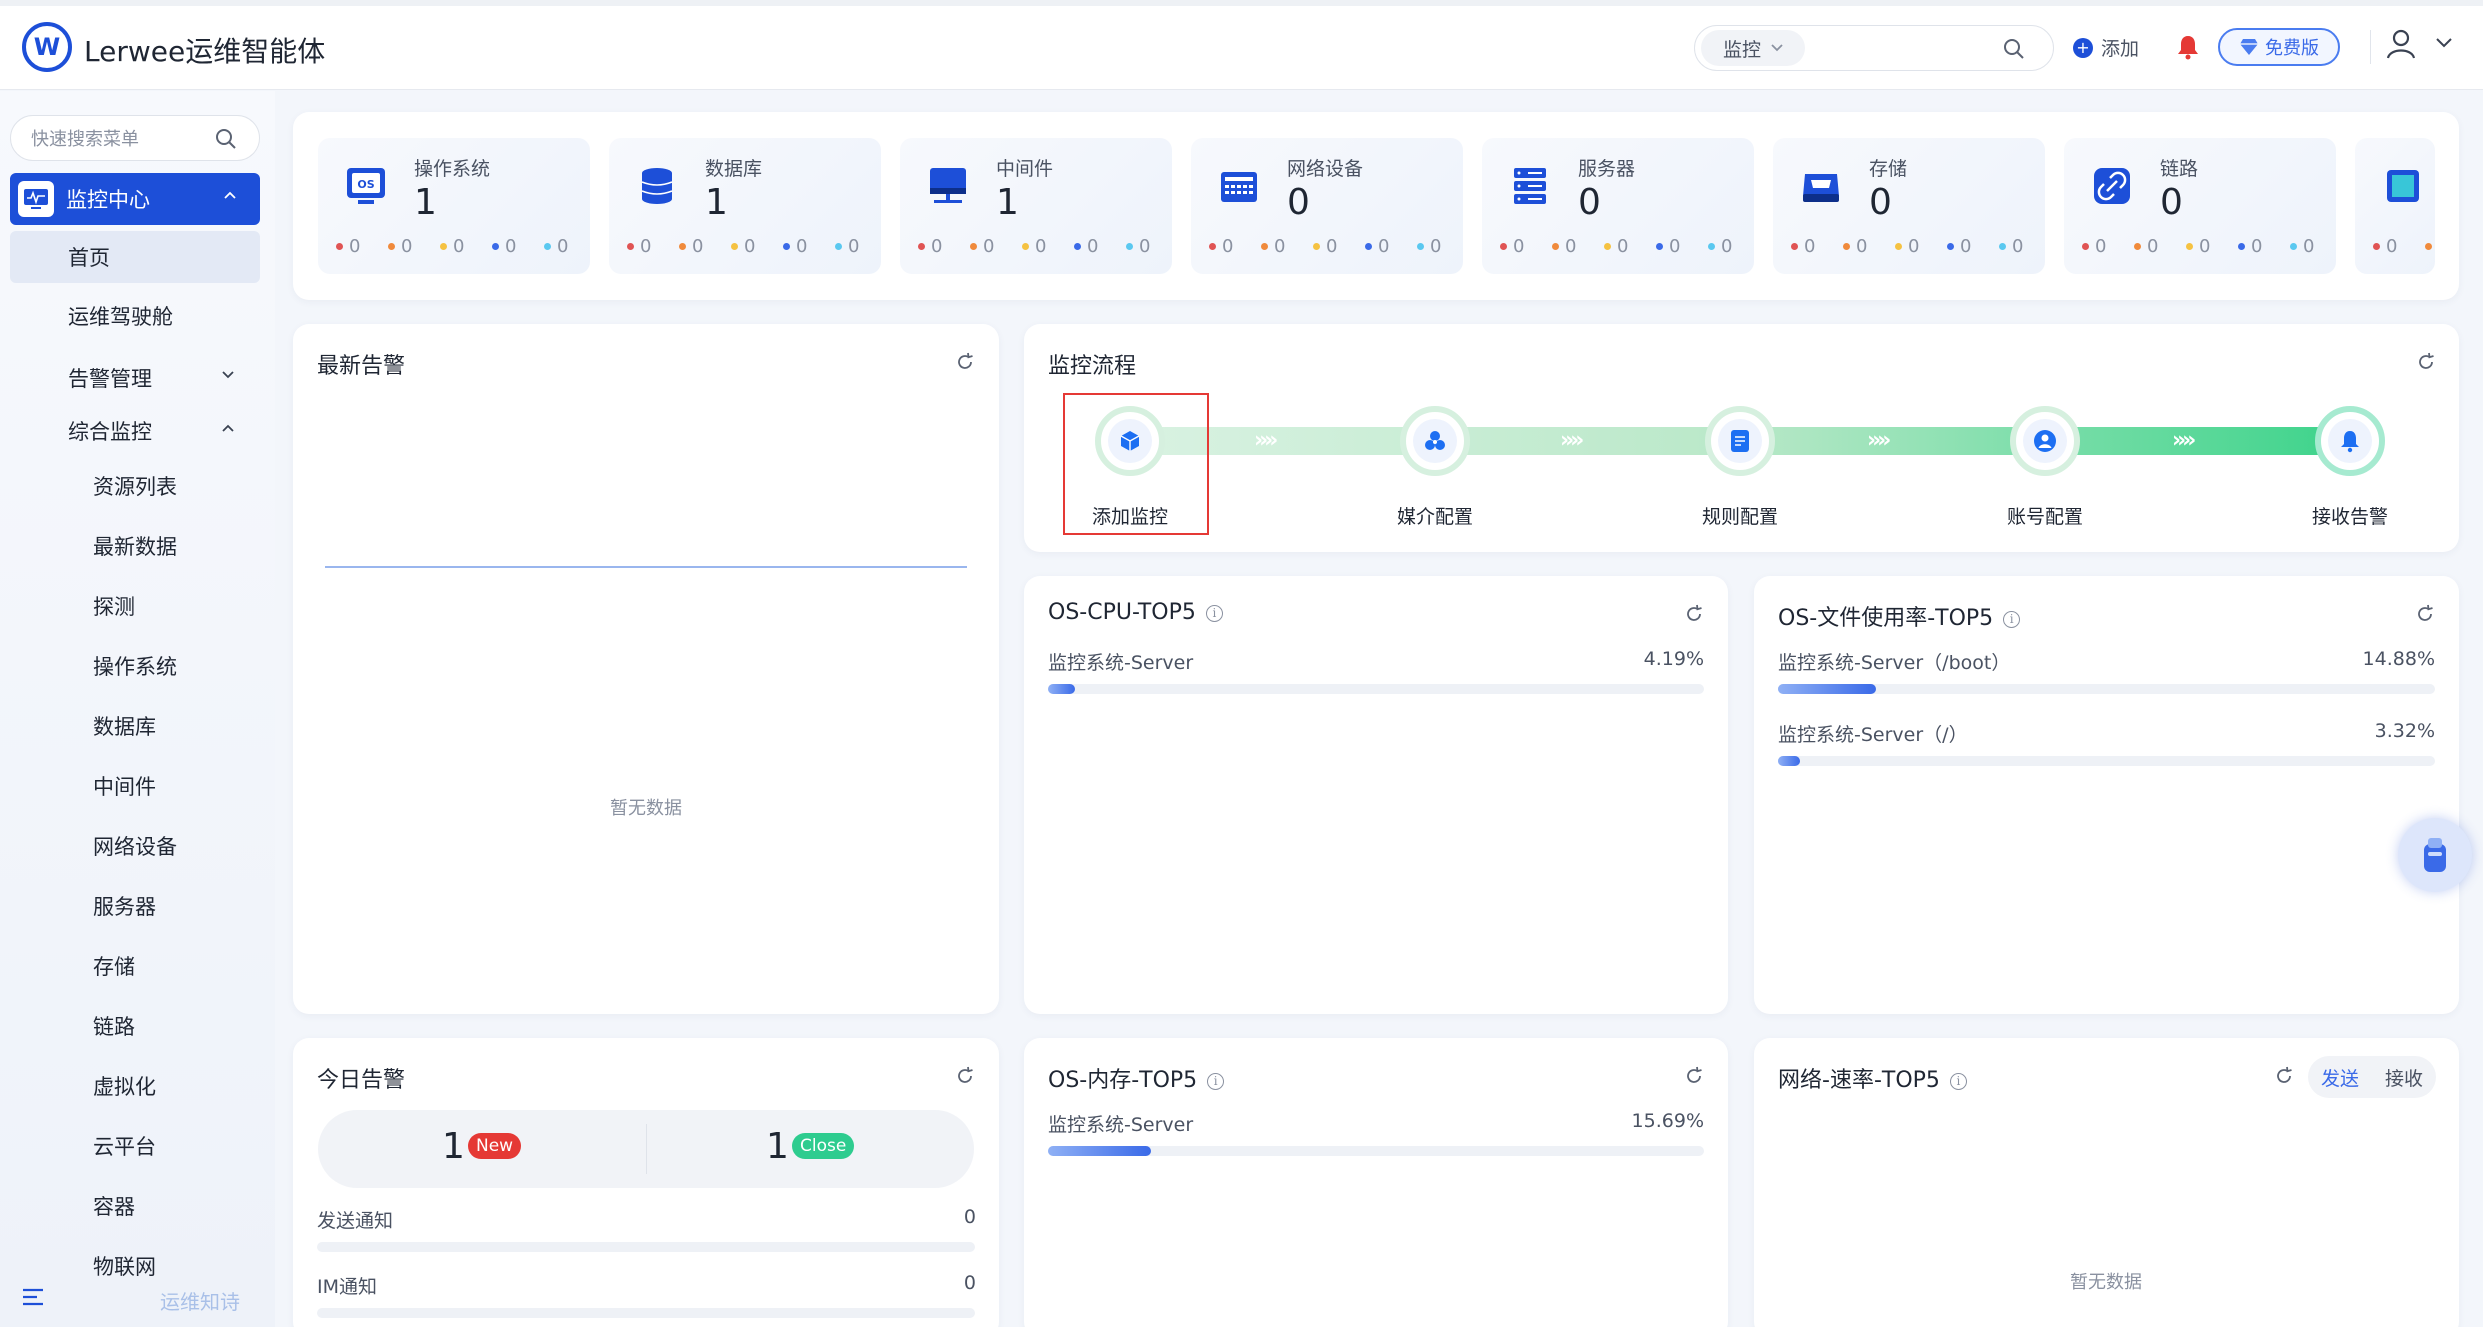 Image resolution: width=2483 pixels, height=1327 pixels. I want to click on flow-step-label: 账号配置, so click(2044, 517).